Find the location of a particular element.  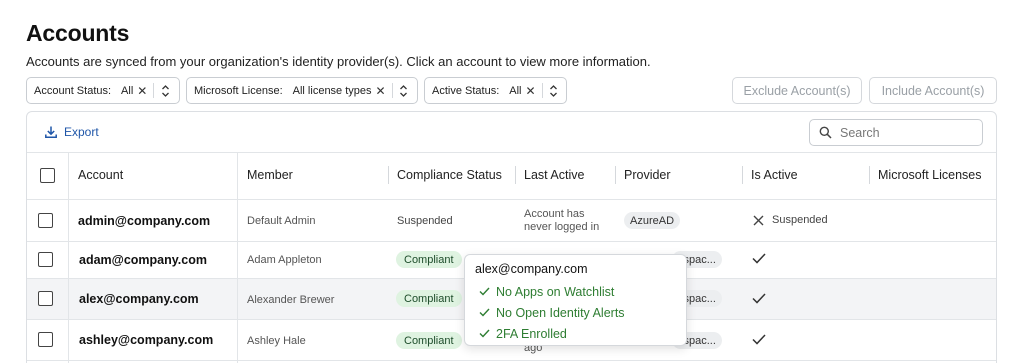

export-button: Export is located at coordinates (71, 132).